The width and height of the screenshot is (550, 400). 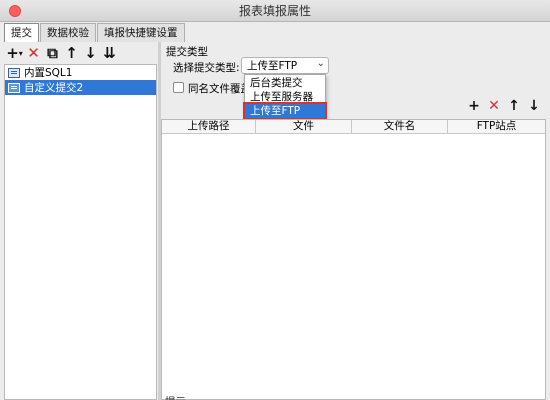 I want to click on submit-type-label: 选择提交类型:, so click(x=206, y=68).